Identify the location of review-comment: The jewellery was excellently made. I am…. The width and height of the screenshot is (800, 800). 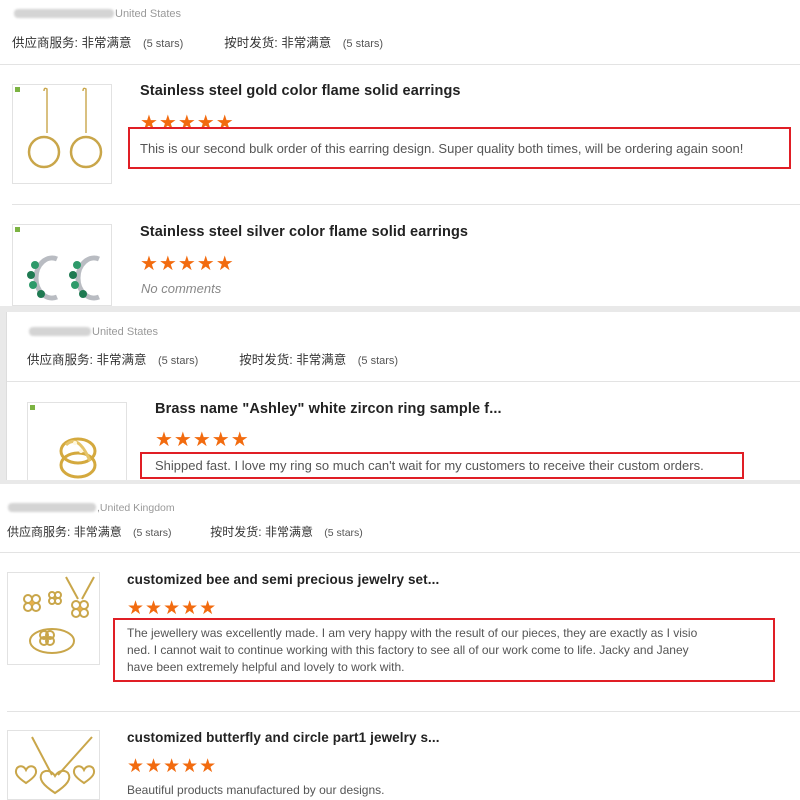
(447, 650).